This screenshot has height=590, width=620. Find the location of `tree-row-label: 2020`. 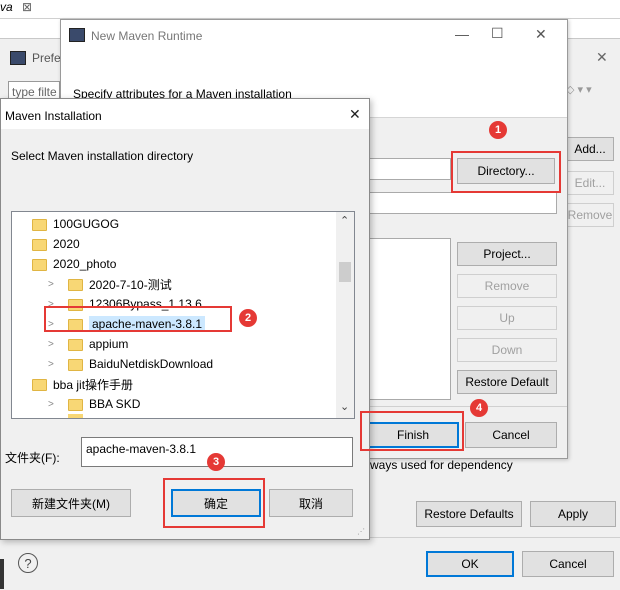

tree-row-label: 2020 is located at coordinates (66, 244).